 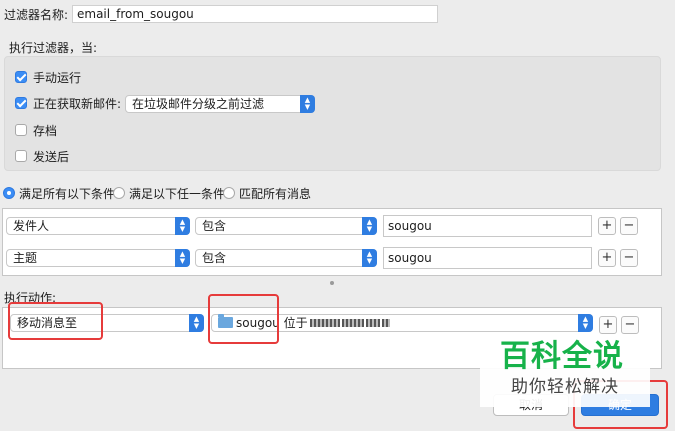 I want to click on match-every-message-option: 匹配所有消息, so click(x=267, y=193).